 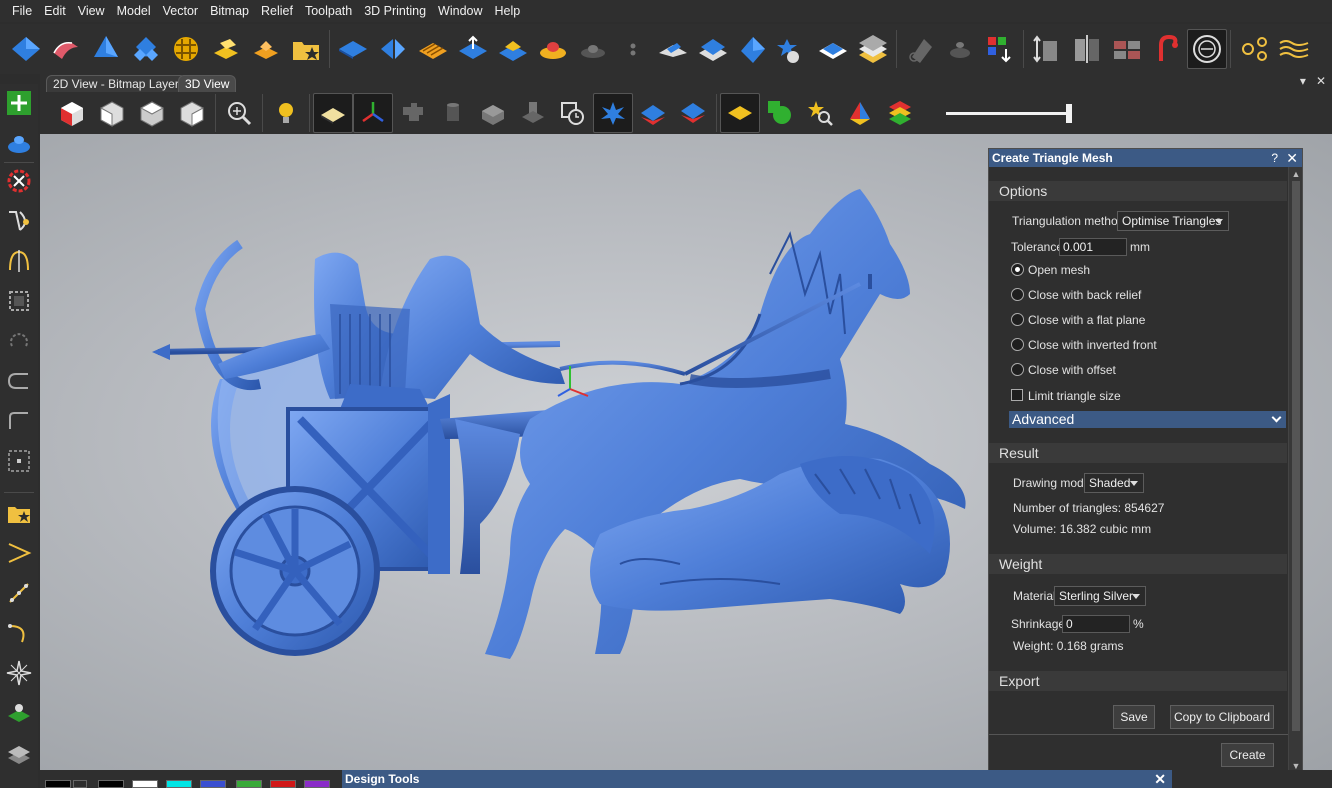 I want to click on selected-relief-icon, so click(x=613, y=113).